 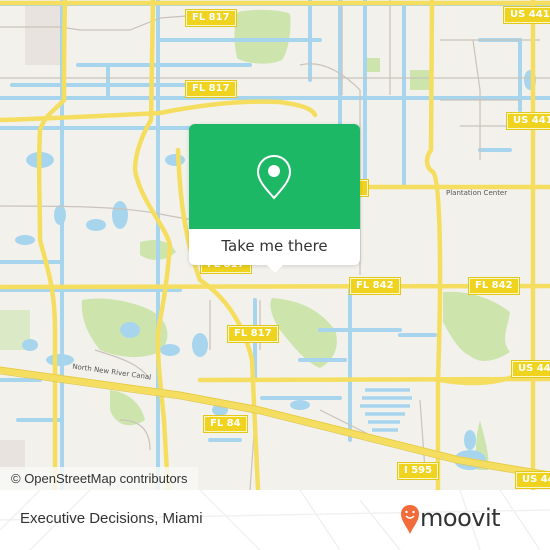 I want to click on marina-canals, so click(x=386, y=410).